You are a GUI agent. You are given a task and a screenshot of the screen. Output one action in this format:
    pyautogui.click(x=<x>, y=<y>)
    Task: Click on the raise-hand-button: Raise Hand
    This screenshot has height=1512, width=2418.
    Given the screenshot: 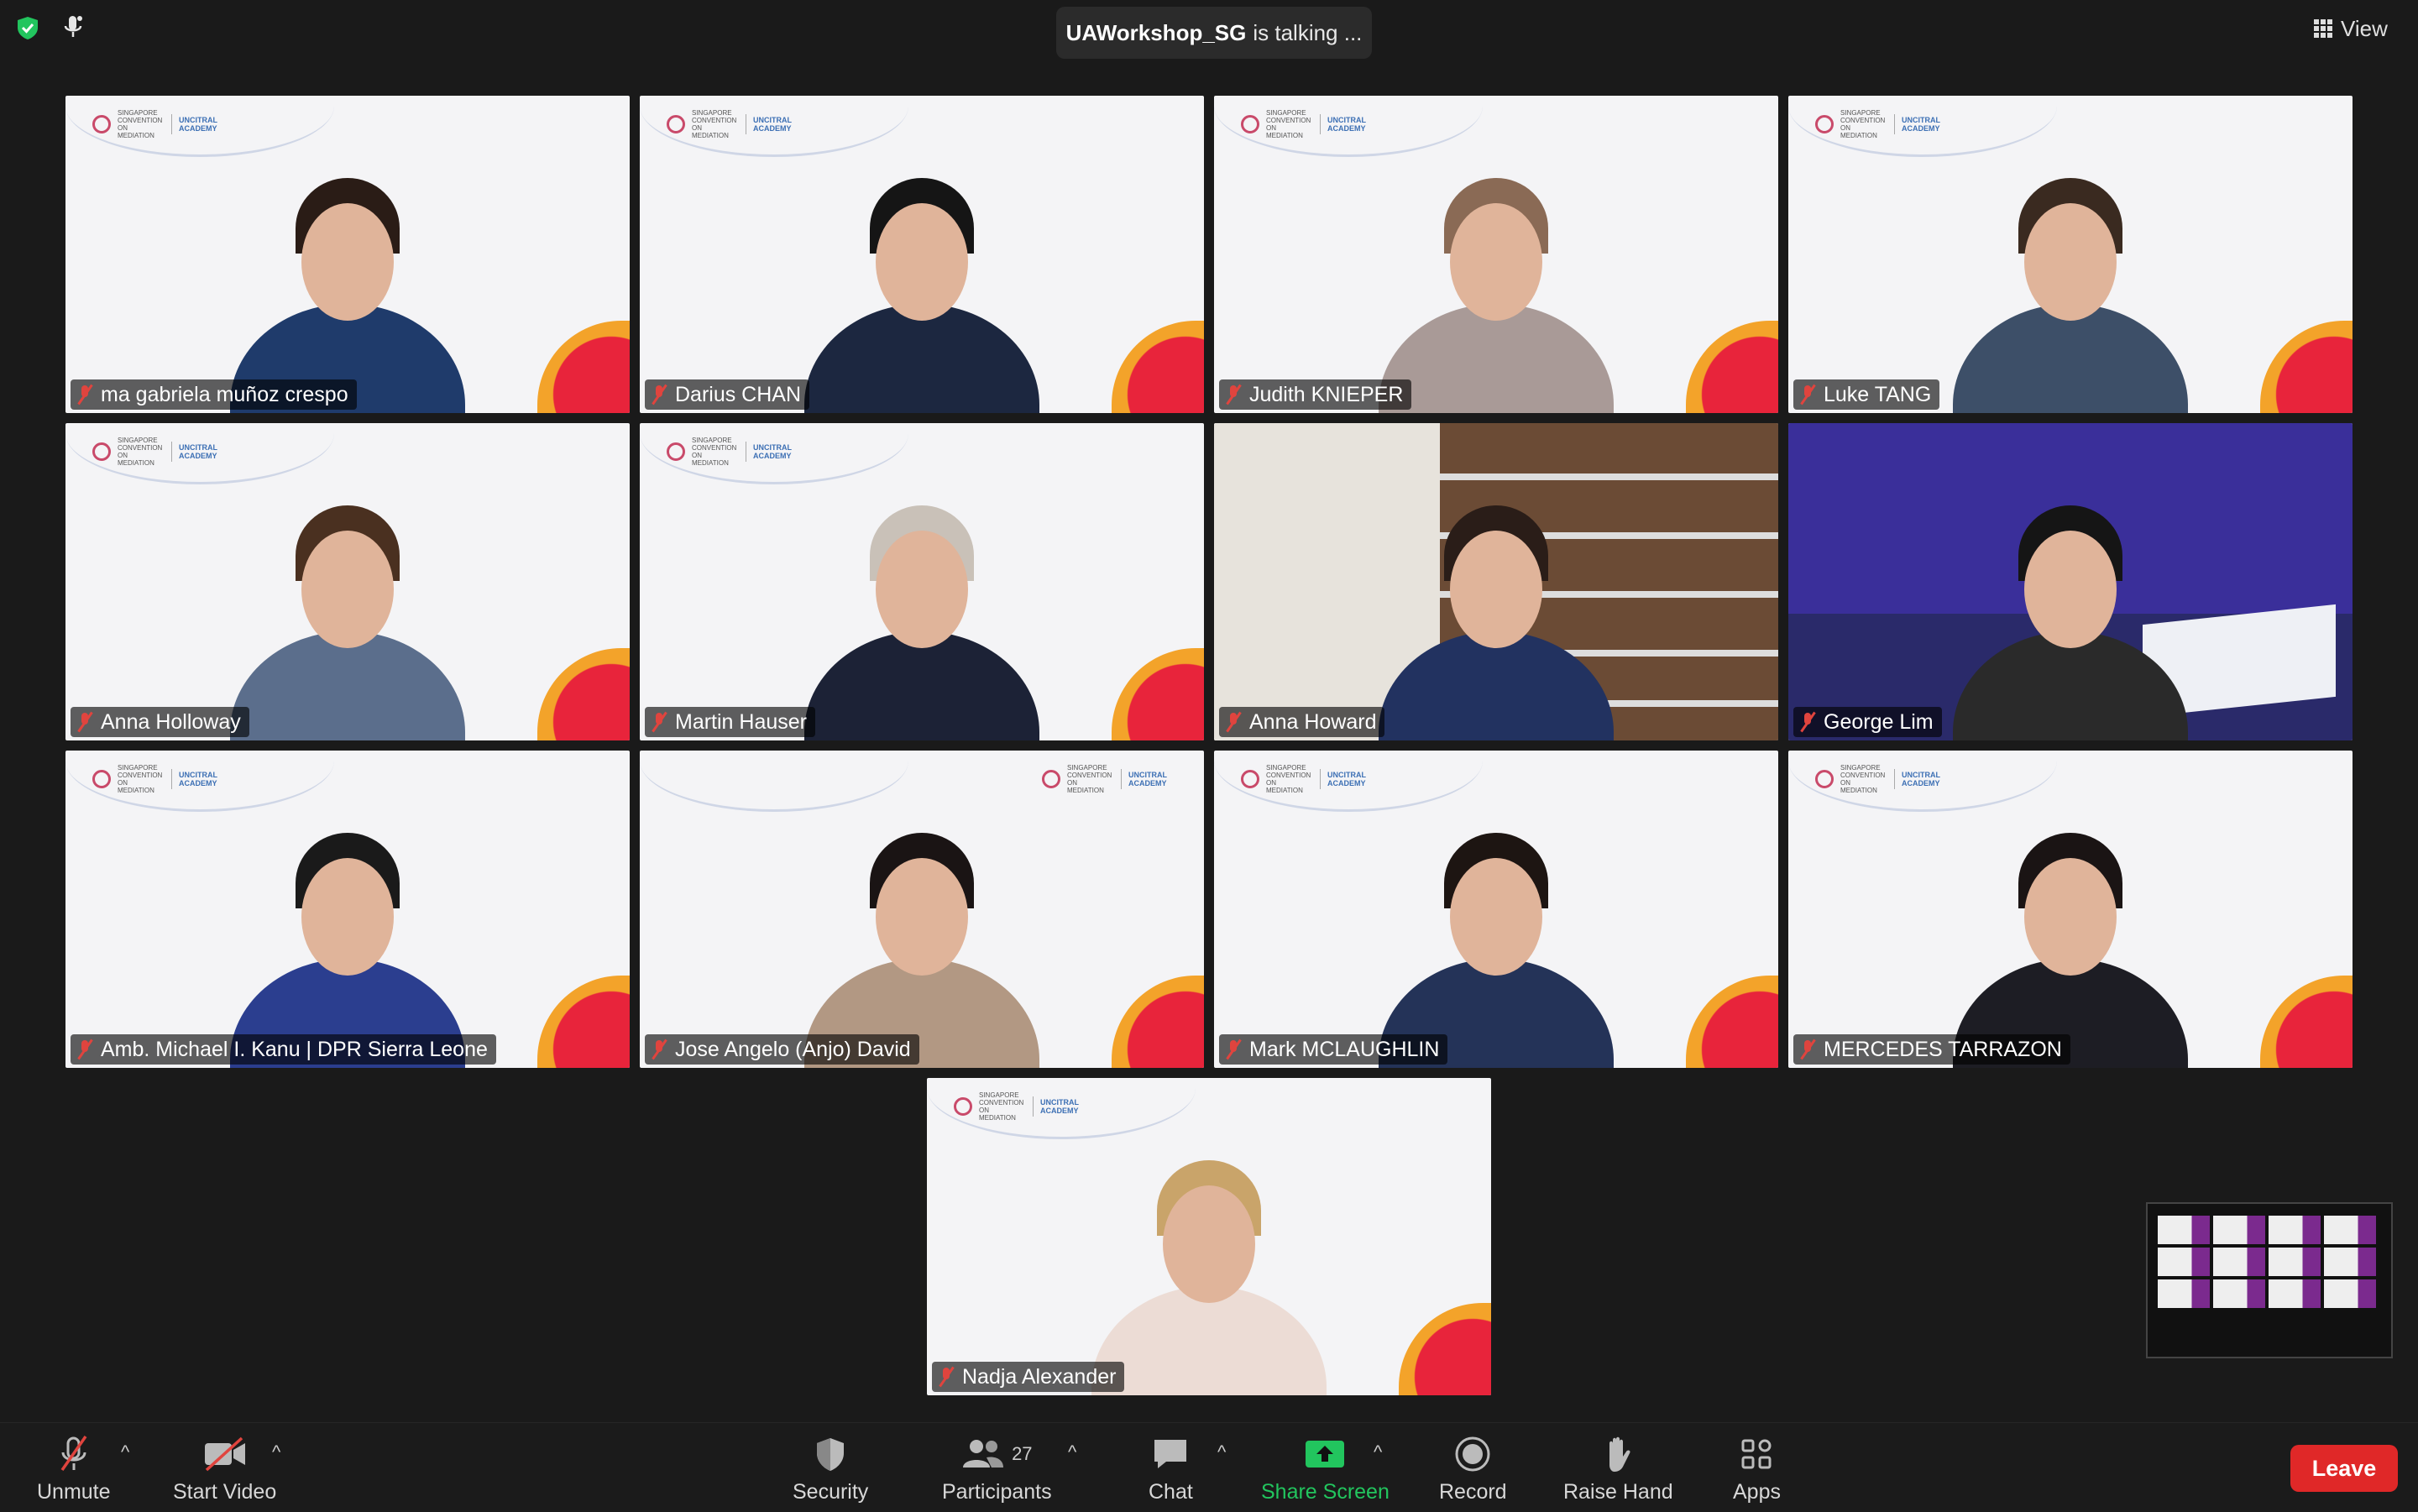 What is the action you would take?
    pyautogui.click(x=1618, y=1469)
    